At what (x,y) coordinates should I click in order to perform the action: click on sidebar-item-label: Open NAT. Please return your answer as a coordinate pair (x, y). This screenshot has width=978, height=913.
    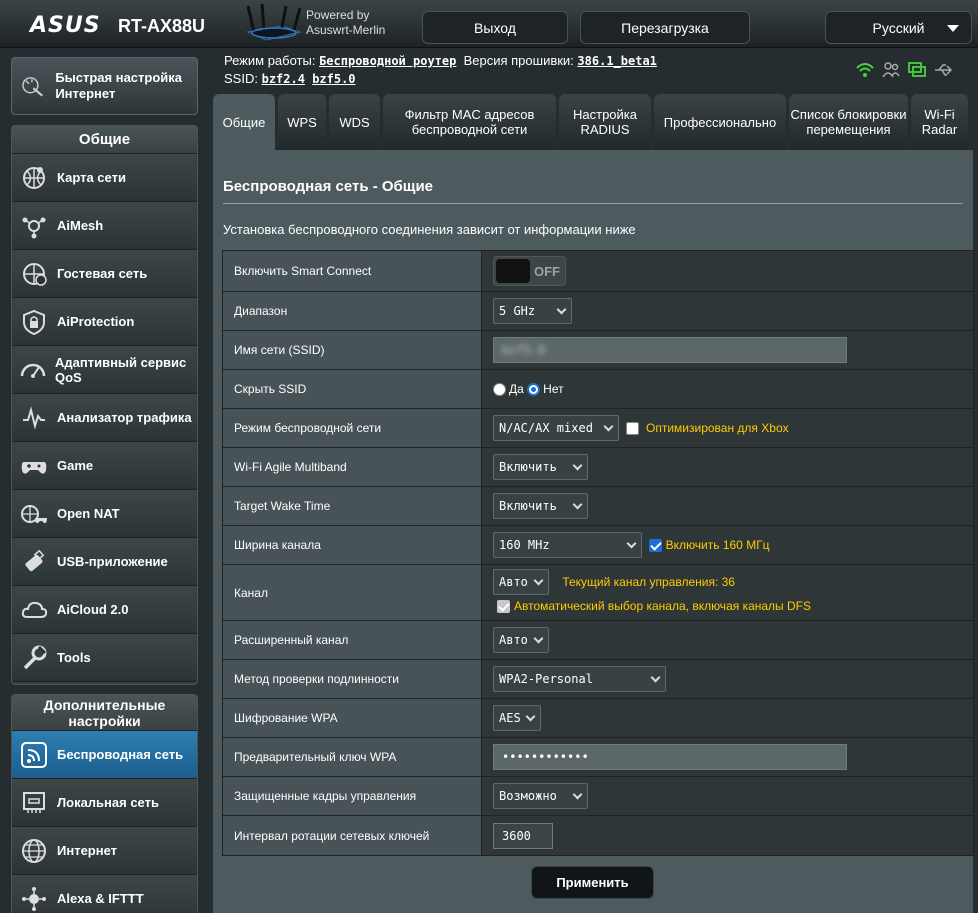
    Looking at the image, I should click on (88, 513).